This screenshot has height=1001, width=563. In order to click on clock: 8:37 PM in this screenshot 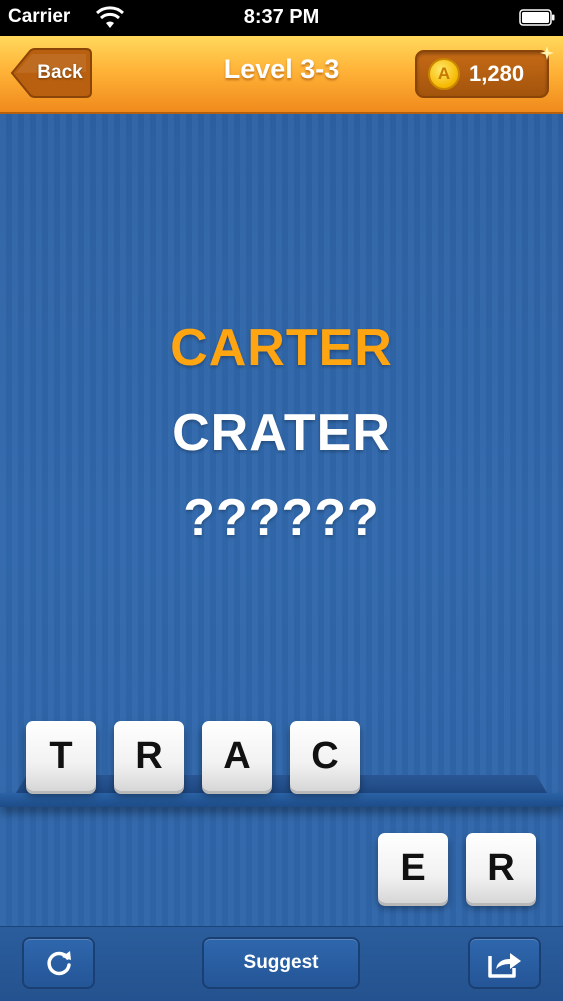, I will do `click(281, 17)`.